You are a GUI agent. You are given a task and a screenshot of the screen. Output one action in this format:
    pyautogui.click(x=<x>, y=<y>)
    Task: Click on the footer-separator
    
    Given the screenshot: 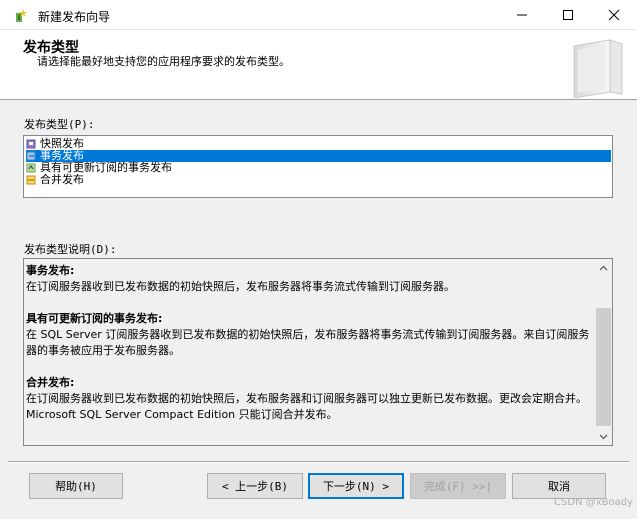 What is the action you would take?
    pyautogui.click(x=318, y=462)
    